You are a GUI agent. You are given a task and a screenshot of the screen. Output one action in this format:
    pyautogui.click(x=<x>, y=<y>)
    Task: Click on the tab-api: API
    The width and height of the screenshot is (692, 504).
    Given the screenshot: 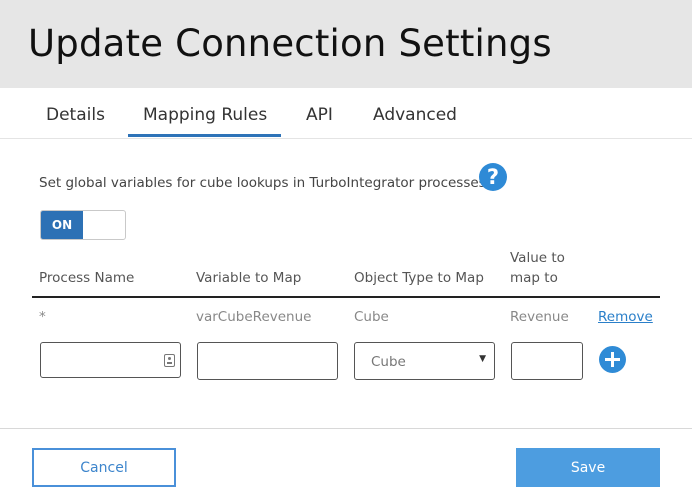 What is the action you would take?
    pyautogui.click(x=319, y=115)
    